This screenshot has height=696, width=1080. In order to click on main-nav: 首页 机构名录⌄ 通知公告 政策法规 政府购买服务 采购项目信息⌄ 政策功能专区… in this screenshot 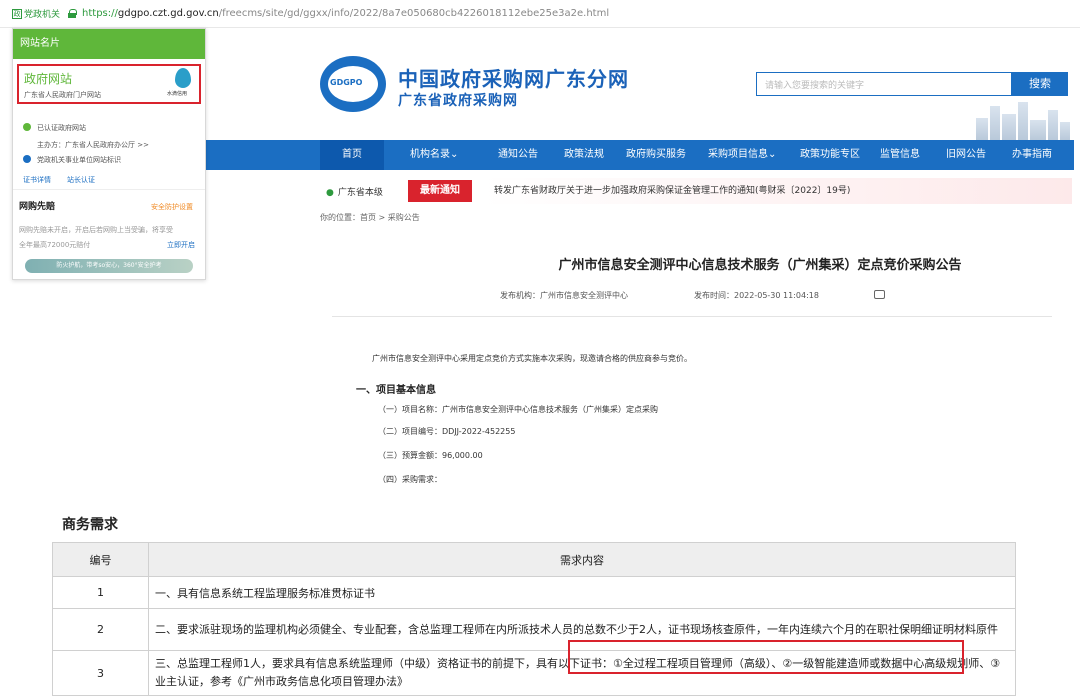, I will do `click(640, 155)`.